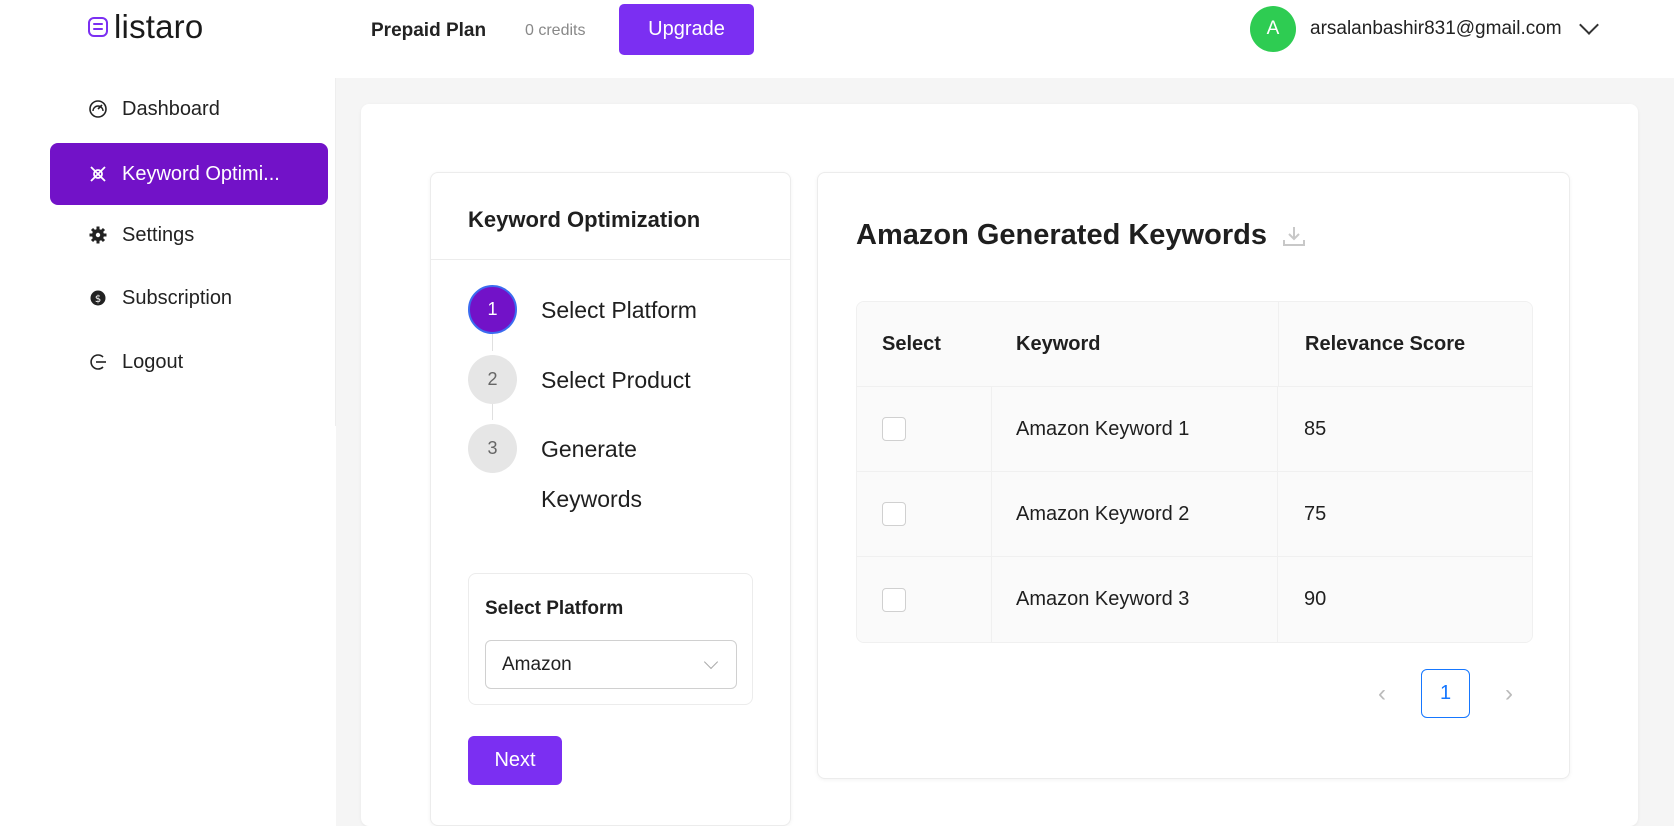 This screenshot has width=1674, height=826. Describe the element at coordinates (492, 379) in the screenshot. I see `step-number: 2` at that location.